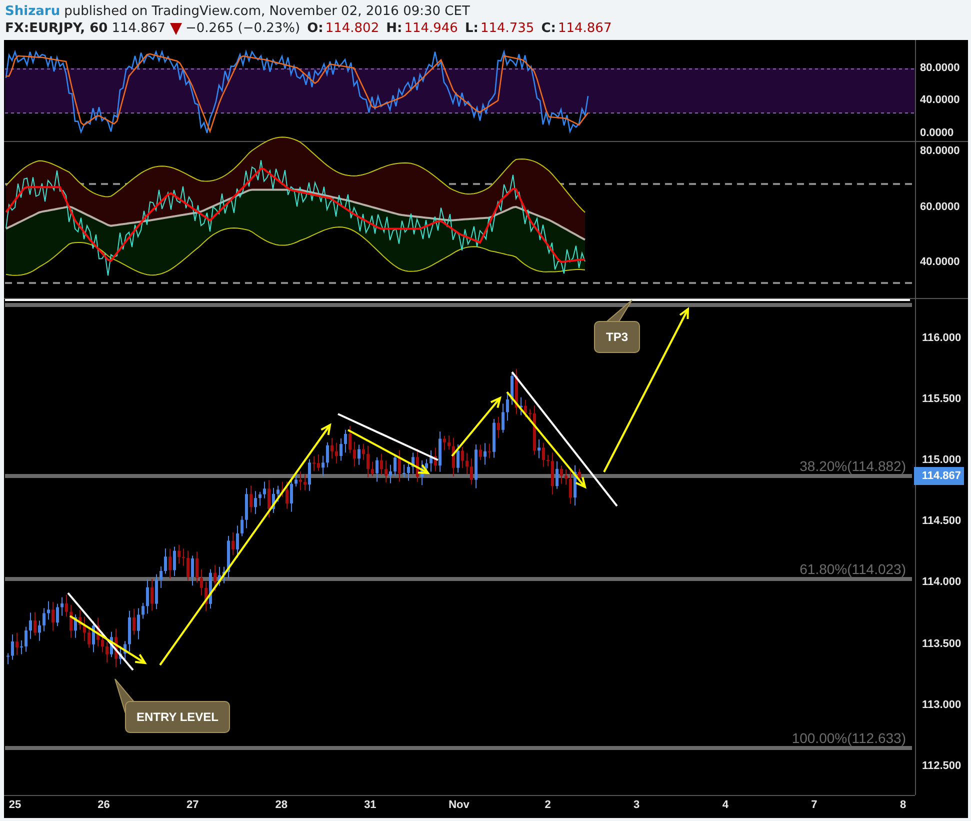 Image resolution: width=971 pixels, height=821 pixels. Describe the element at coordinates (585, 28) in the screenshot. I see `ohlc-value: 114.867` at that location.